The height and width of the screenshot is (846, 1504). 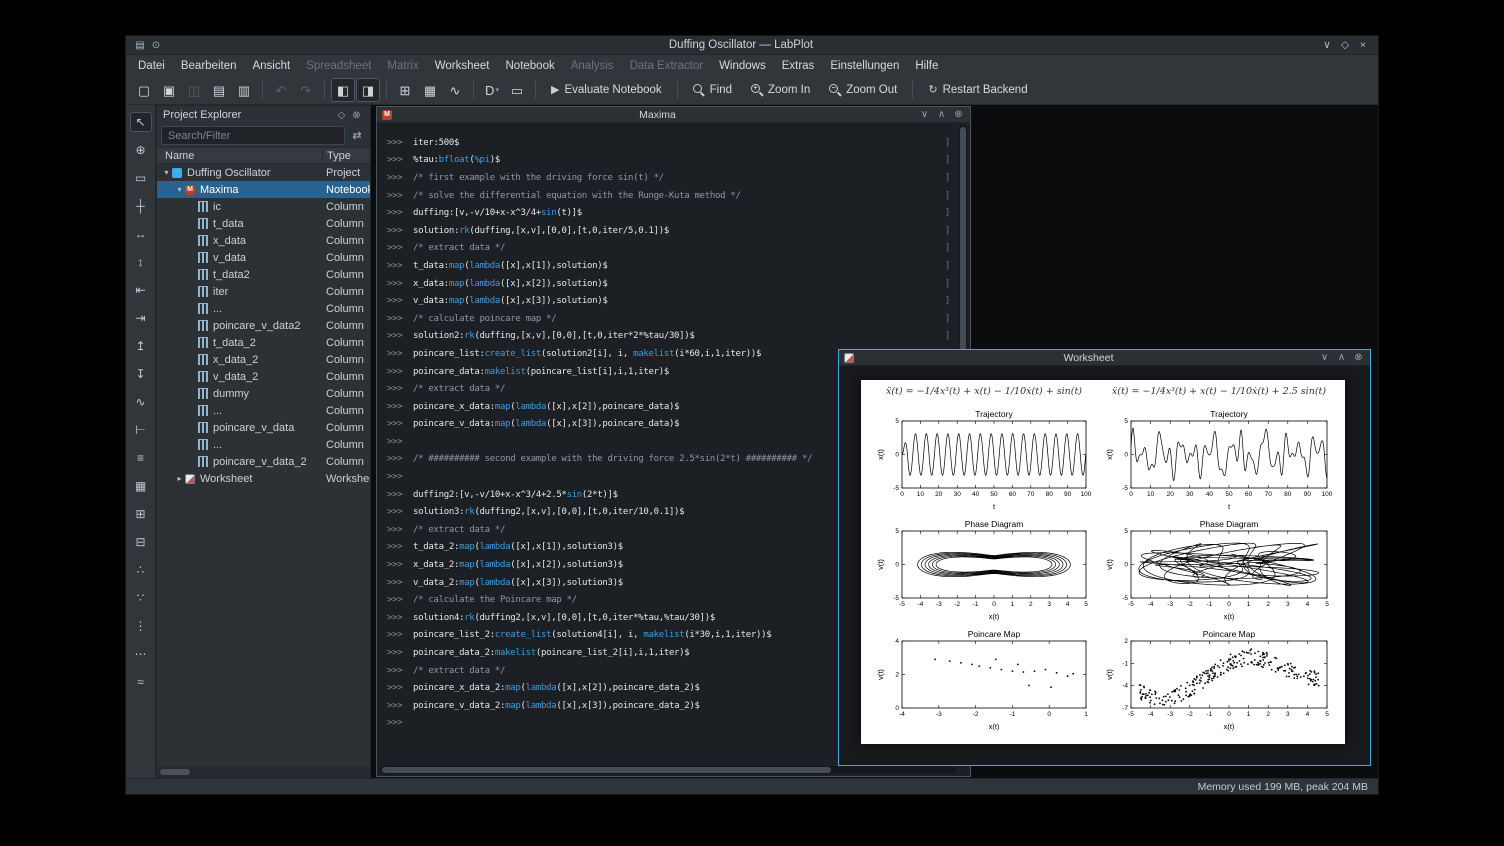 What do you see at coordinates (1345, 45) in the screenshot?
I see `maximize-button: ◇` at bounding box center [1345, 45].